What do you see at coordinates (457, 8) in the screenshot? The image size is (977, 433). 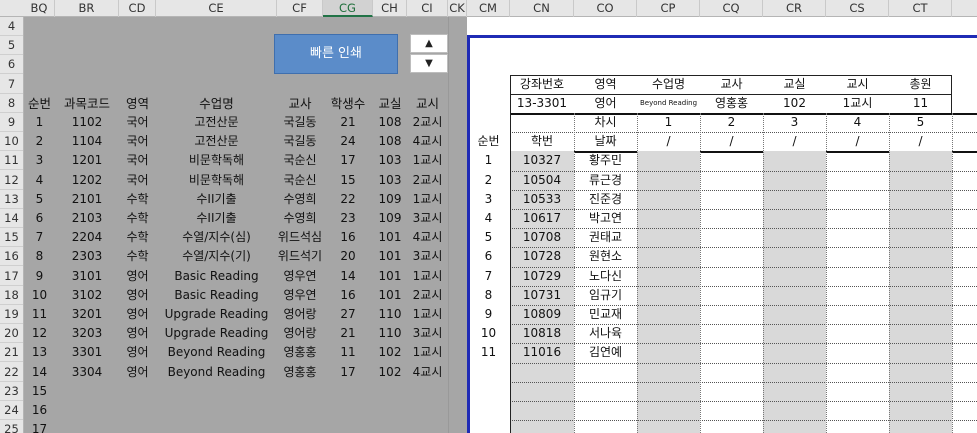 I see `column-header-ck: CK` at bounding box center [457, 8].